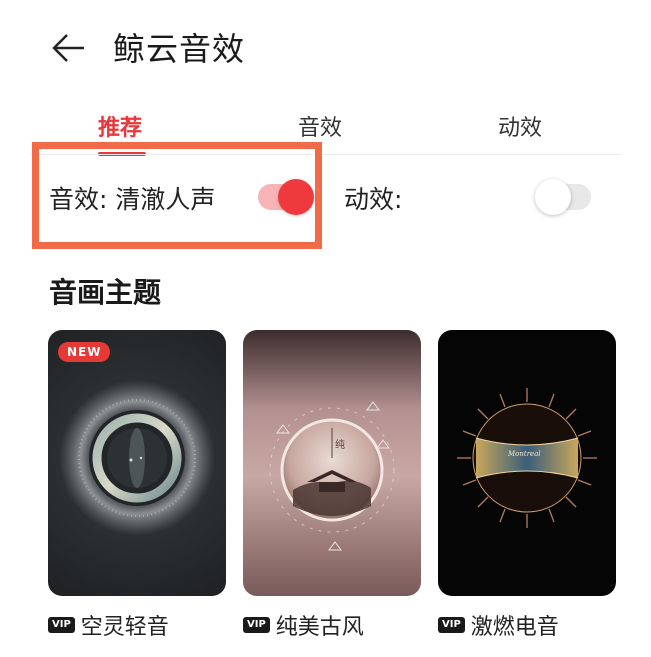 This screenshot has width=651, height=657. What do you see at coordinates (373, 199) in the screenshot?
I see `animation-effect-label: 动效:` at bounding box center [373, 199].